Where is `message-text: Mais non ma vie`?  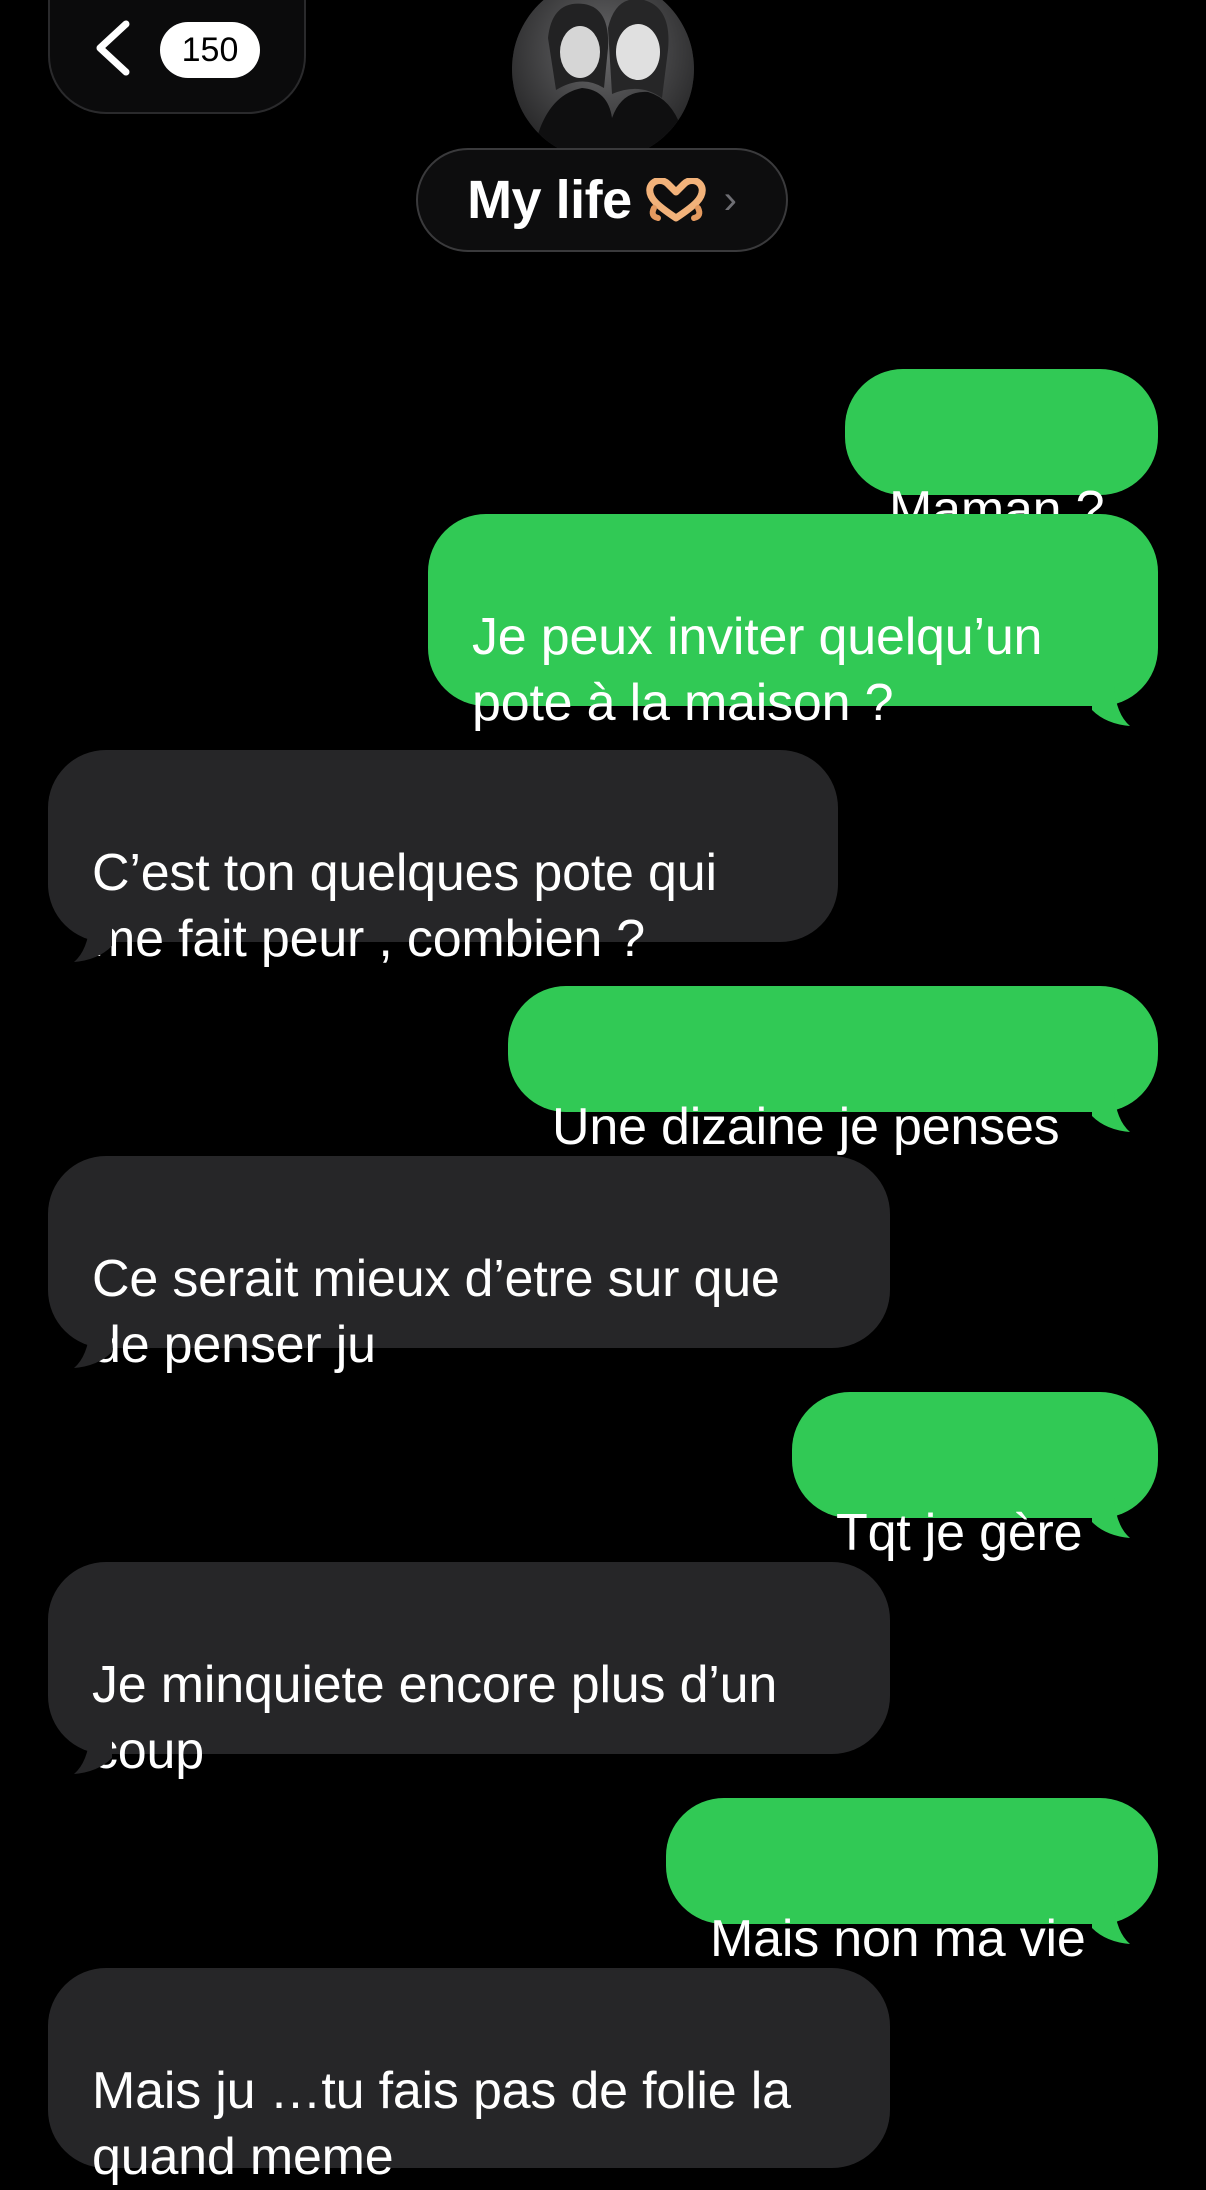
message-text: Mais non ma vie is located at coordinates (898, 1939).